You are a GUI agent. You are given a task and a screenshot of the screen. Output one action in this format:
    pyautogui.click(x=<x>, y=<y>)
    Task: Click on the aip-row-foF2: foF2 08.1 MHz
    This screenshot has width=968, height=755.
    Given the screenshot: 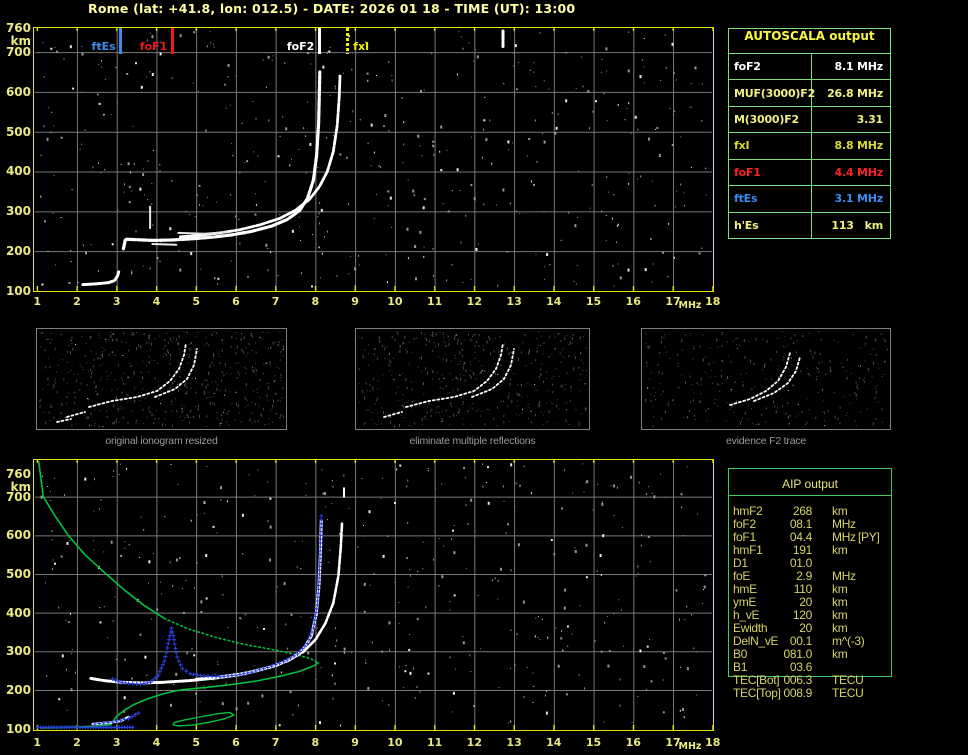 What is the action you would take?
    pyautogui.click(x=810, y=524)
    